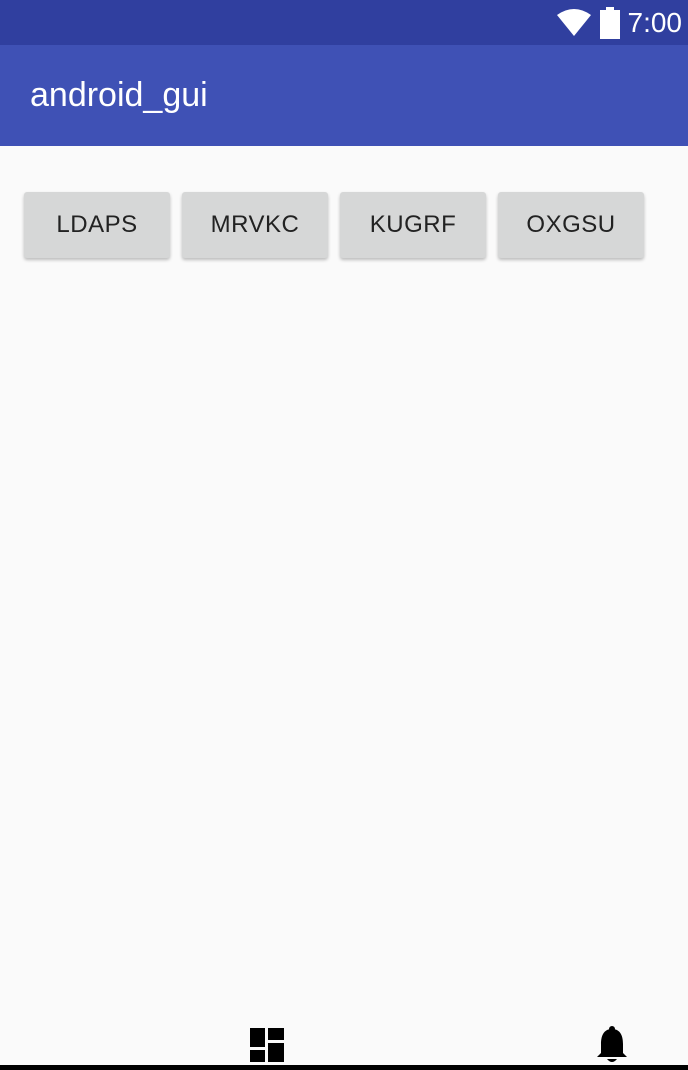 This screenshot has width=688, height=1070. What do you see at coordinates (267, 1045) in the screenshot?
I see `dashboard-icon` at bounding box center [267, 1045].